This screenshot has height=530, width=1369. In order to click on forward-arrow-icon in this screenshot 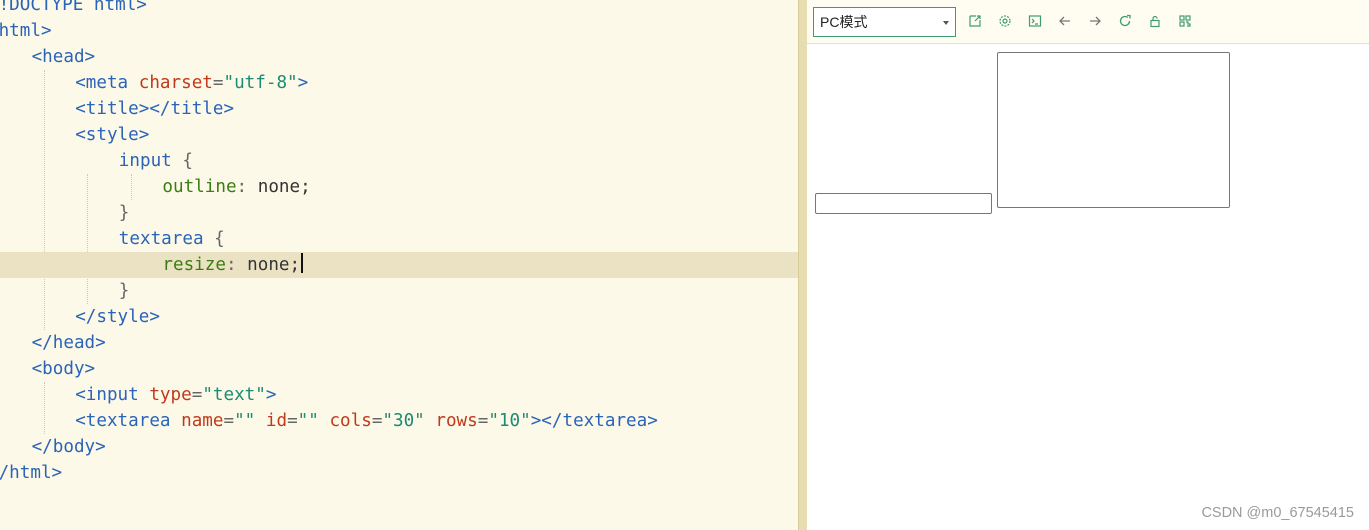, I will do `click(1095, 21)`.